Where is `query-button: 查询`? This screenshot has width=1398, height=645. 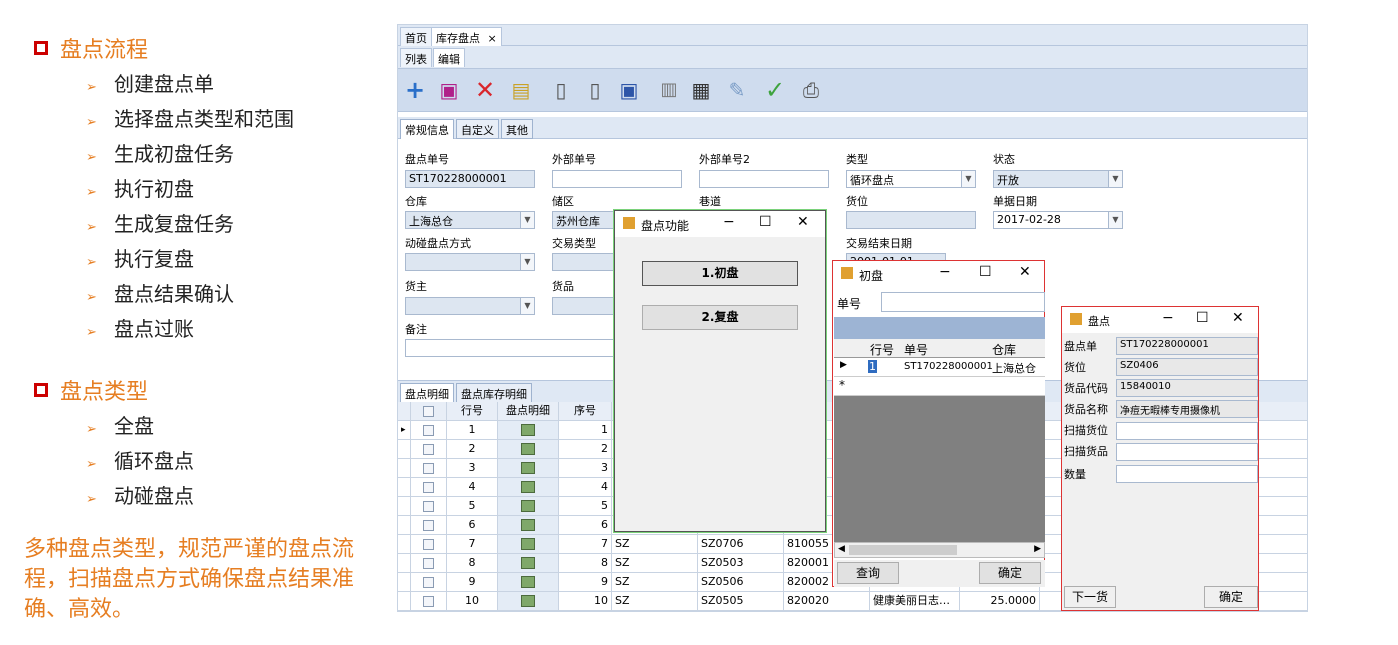
query-button: 查询 is located at coordinates (868, 573).